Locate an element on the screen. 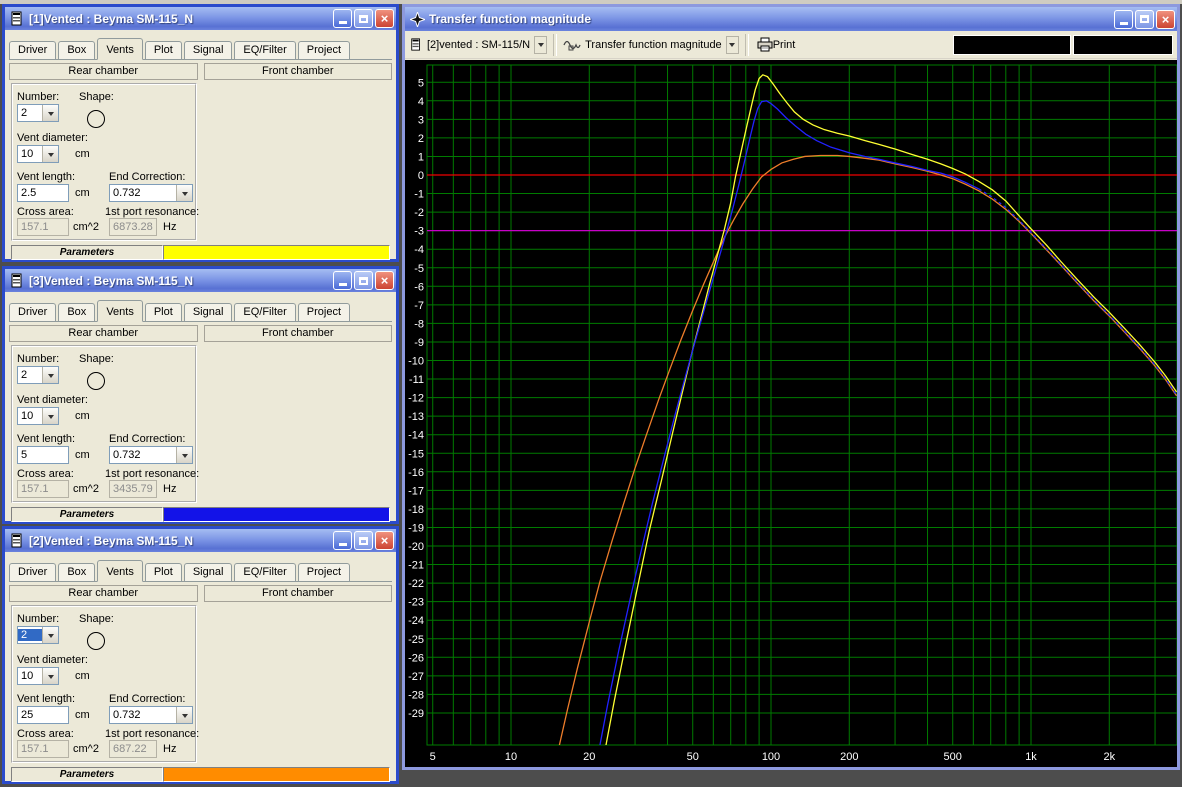 The width and height of the screenshot is (1182, 787). svg-text: 200 is located at coordinates (849, 757).